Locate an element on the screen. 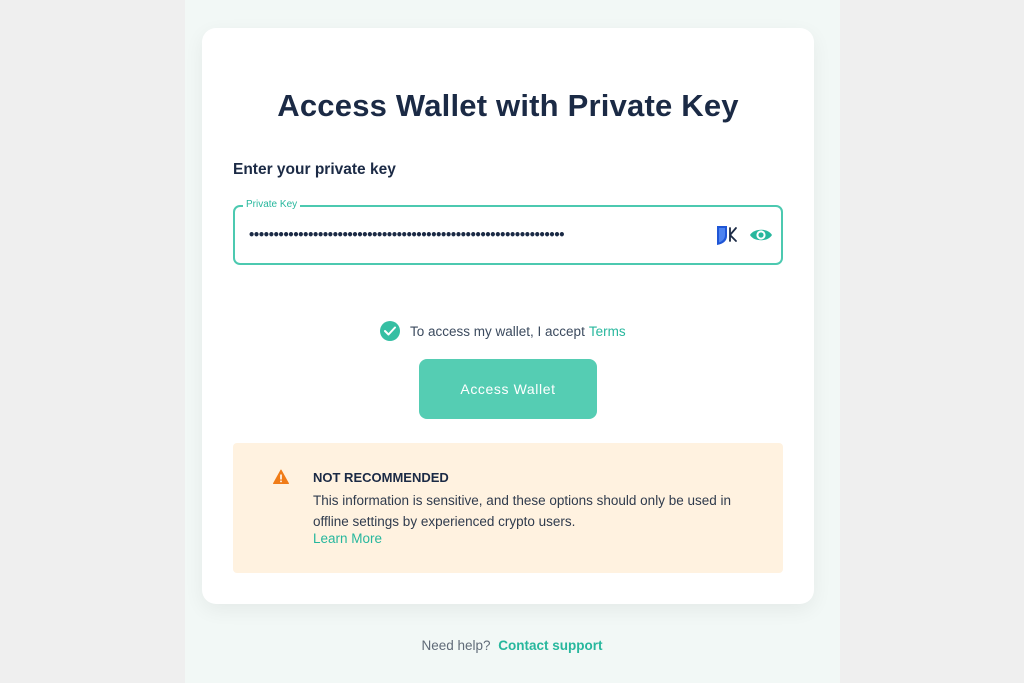  page-title: Access Wallet with Private Key is located at coordinates (508, 105).